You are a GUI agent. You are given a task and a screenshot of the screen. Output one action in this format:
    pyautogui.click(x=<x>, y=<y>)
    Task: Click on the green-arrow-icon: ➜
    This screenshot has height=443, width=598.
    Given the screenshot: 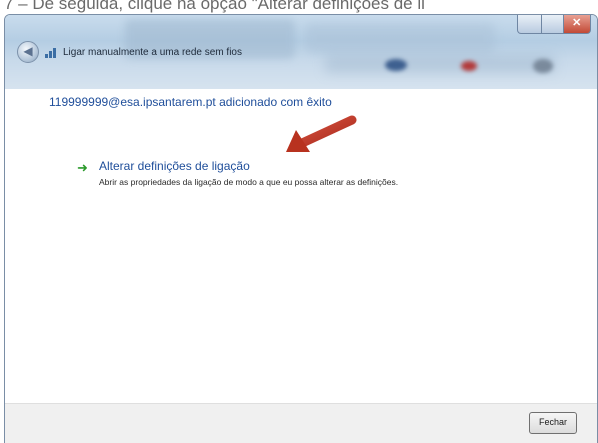 What is the action you would take?
    pyautogui.click(x=82, y=167)
    